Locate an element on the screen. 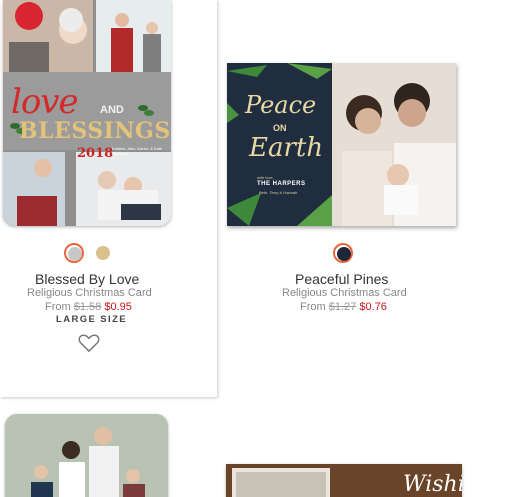 The image size is (511, 497). original-price: $1.58 is located at coordinates (87, 307).